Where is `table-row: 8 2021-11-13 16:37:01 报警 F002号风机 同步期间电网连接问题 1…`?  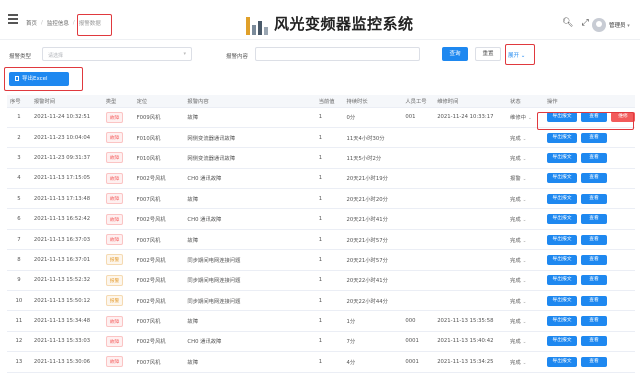
table-row: 8 2021-11-13 16:37:01 报警 F002号风机 同步期间电网连接问题 1… is located at coordinates (321, 260).